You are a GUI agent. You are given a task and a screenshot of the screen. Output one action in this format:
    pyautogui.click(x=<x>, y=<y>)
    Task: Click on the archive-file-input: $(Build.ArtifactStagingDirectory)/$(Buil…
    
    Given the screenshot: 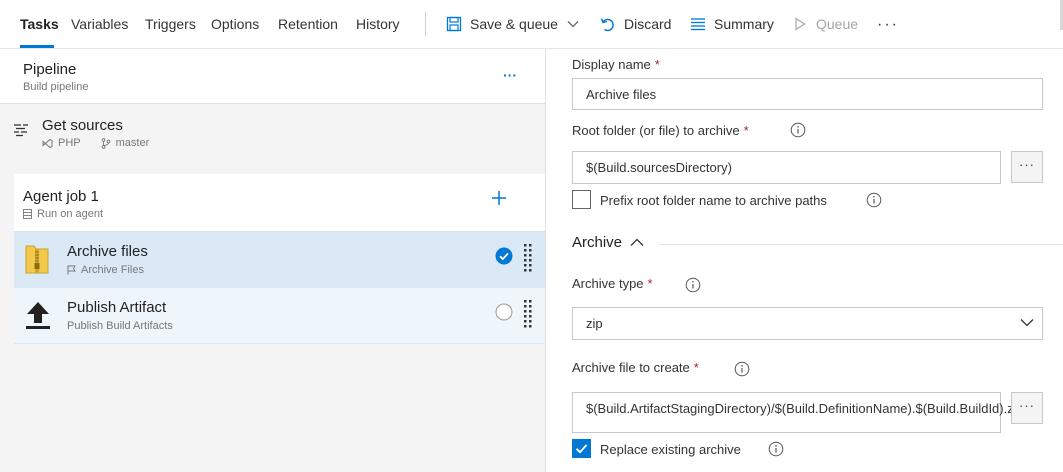 What is the action you would take?
    pyautogui.click(x=798, y=412)
    